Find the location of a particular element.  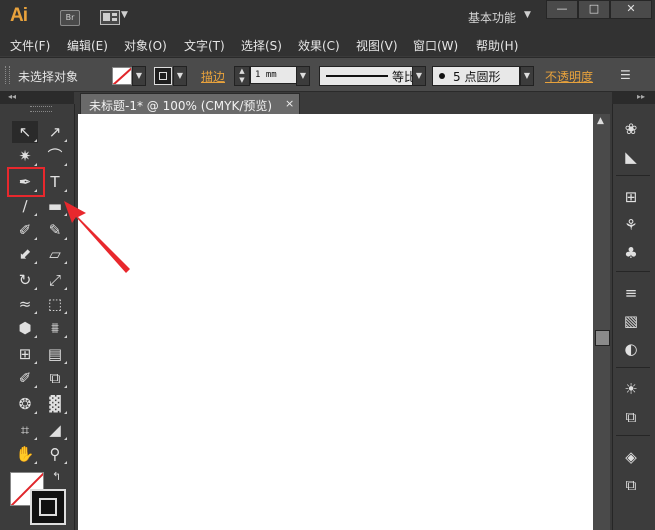

column-graph-tool-icon: ▓ is located at coordinates (55, 404).